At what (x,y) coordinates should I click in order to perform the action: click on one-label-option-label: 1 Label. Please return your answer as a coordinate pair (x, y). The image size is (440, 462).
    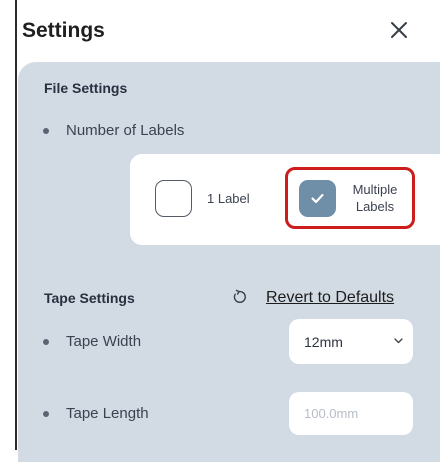
    Looking at the image, I should click on (228, 198).